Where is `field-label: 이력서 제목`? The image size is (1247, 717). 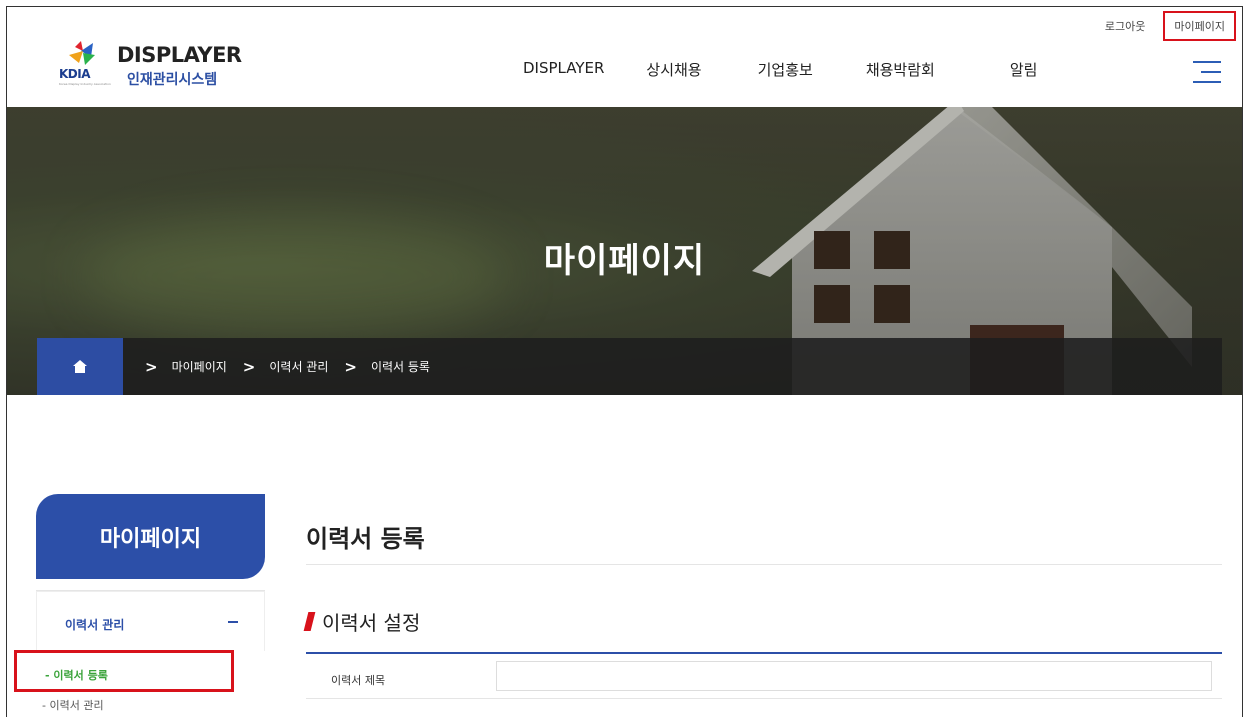 field-label: 이력서 제목 is located at coordinates (358, 680).